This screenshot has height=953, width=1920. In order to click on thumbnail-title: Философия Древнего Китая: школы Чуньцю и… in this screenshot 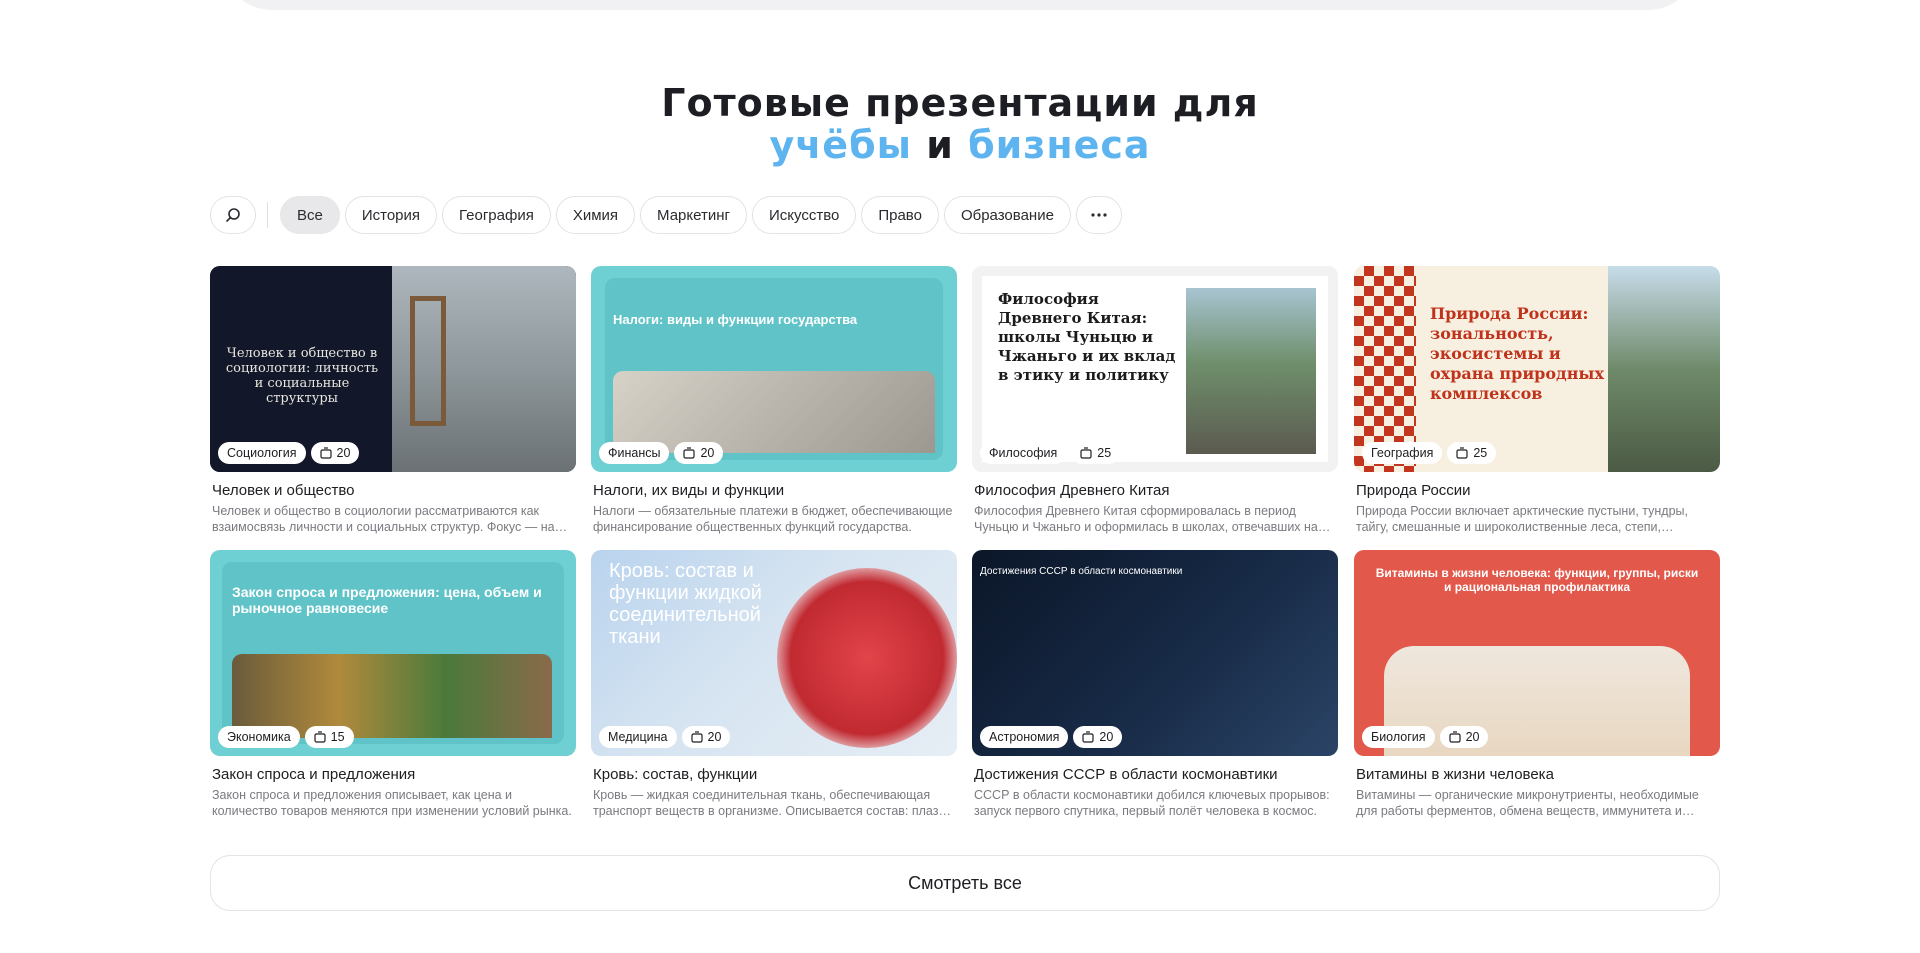, I will do `click(1087, 337)`.